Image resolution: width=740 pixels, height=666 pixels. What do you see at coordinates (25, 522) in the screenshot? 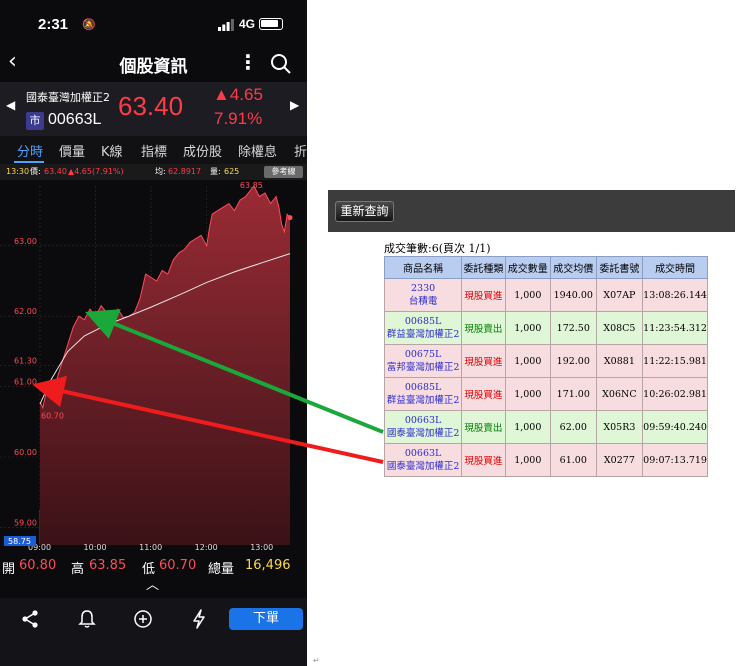
I see `y-tick-label: 59.00` at bounding box center [25, 522].